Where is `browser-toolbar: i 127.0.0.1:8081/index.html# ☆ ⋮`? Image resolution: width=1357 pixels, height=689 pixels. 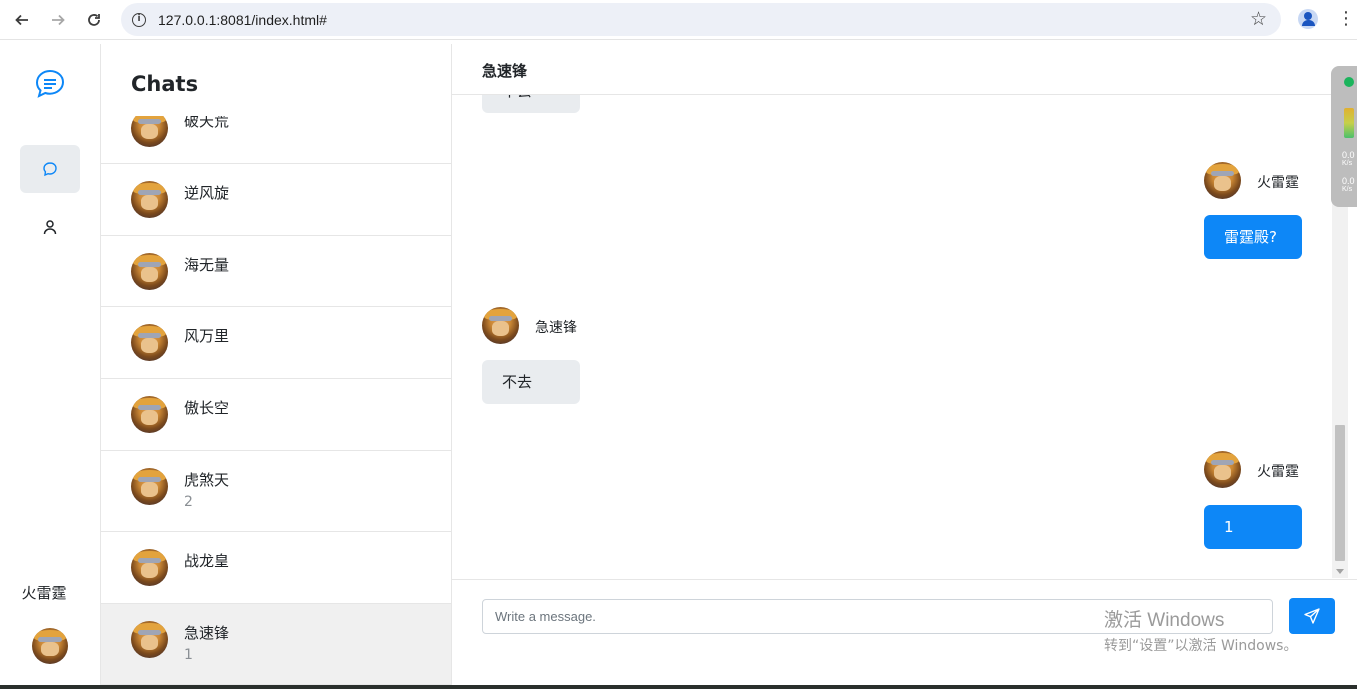 browser-toolbar: i 127.0.0.1:8081/index.html# ☆ ⋮ is located at coordinates (678, 20).